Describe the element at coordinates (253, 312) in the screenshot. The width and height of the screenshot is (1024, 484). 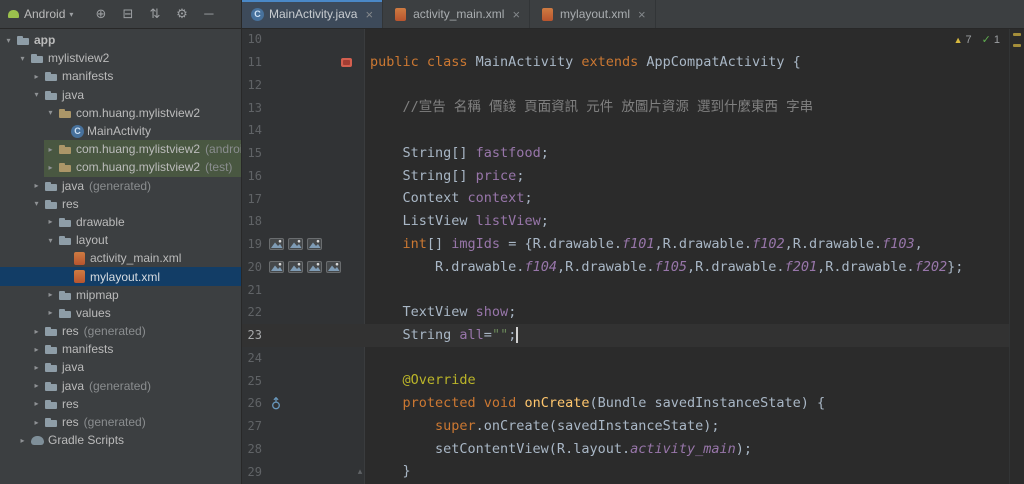
I see `line-number: 22` at that location.